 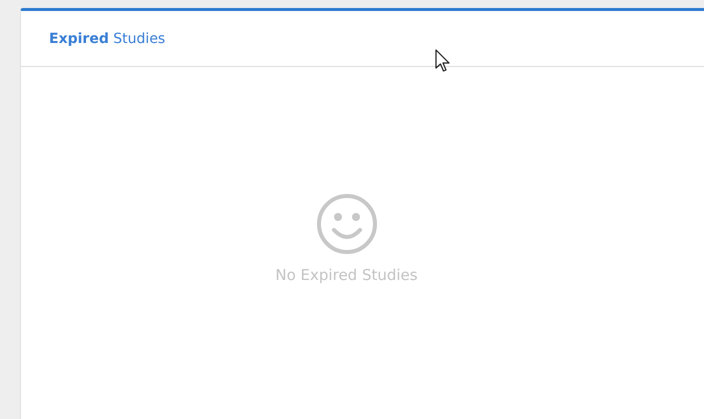 I want to click on empty-message: No Expired Studies, so click(x=346, y=275).